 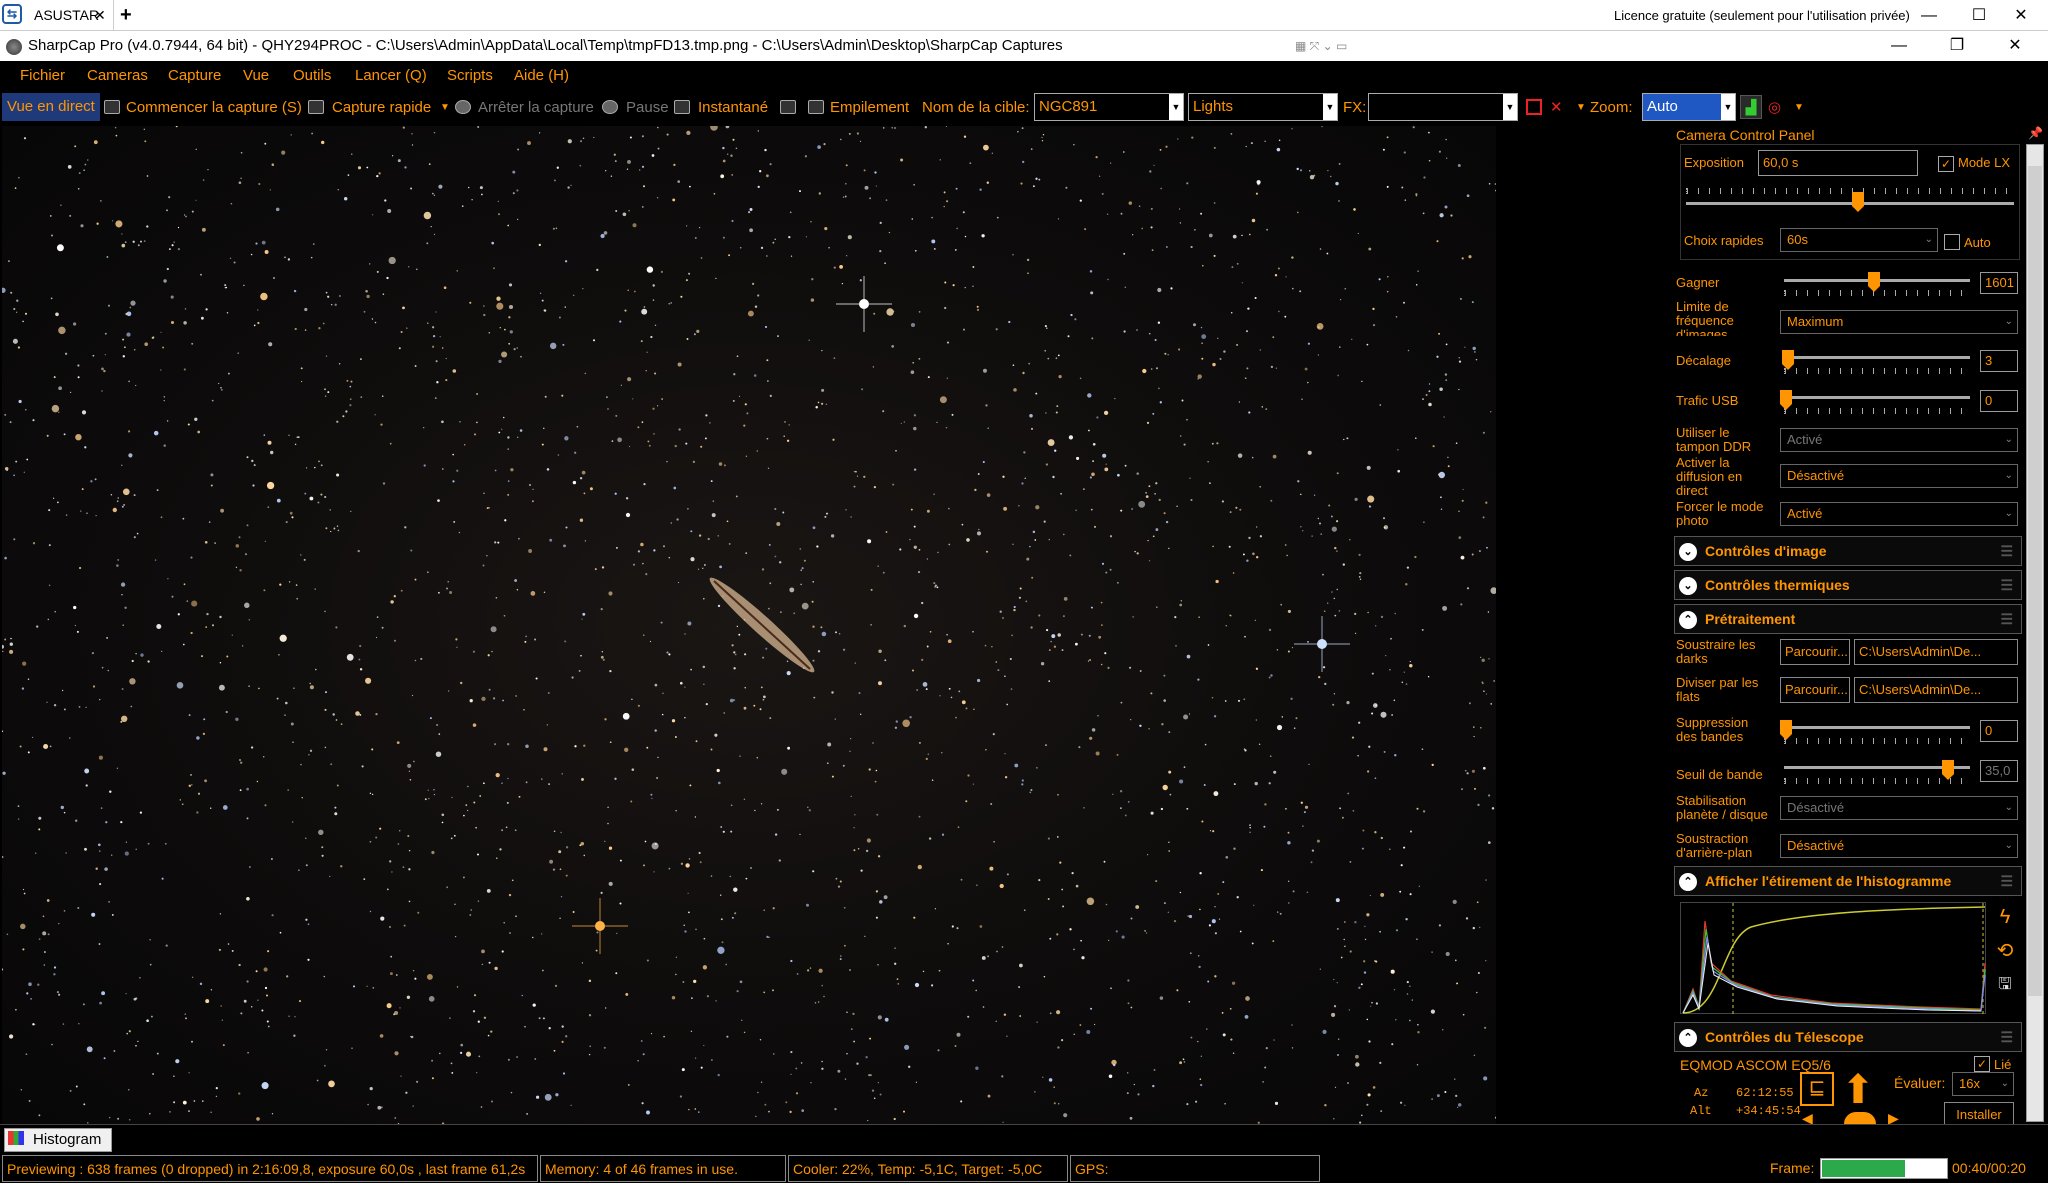 I want to click on lx-mode-checkbox: ✓, so click(x=1946, y=164).